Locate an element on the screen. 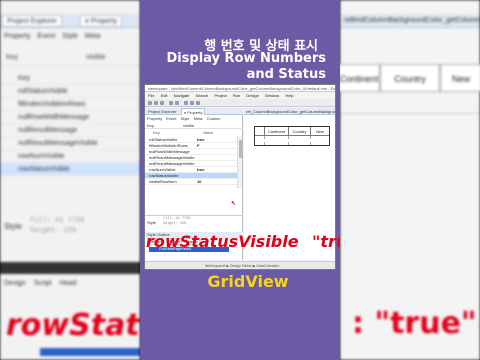 This screenshot has height=360, width=480. highlight-caption: rowStatusVisible="true" is located at coordinates (243, 243).